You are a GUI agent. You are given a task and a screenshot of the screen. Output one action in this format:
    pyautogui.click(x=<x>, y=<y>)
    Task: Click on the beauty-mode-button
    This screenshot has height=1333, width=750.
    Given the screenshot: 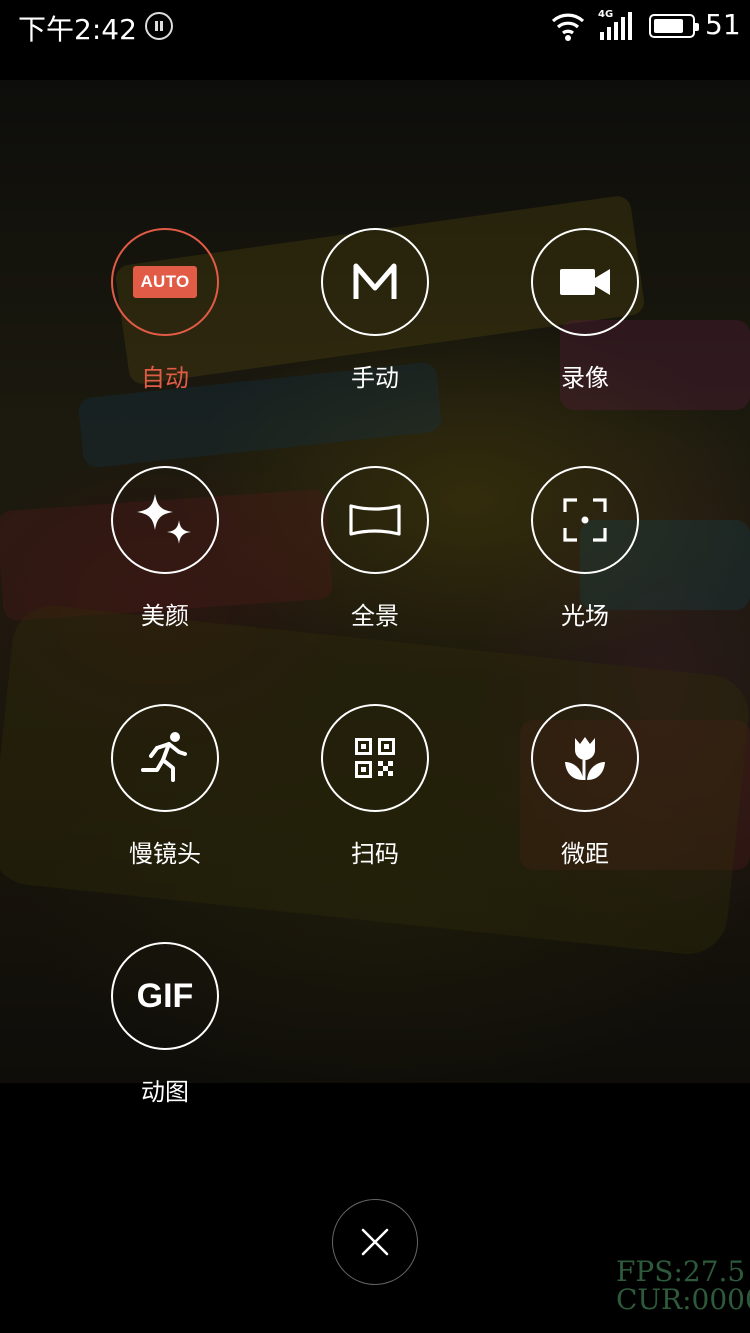 What is the action you would take?
    pyautogui.click(x=165, y=520)
    